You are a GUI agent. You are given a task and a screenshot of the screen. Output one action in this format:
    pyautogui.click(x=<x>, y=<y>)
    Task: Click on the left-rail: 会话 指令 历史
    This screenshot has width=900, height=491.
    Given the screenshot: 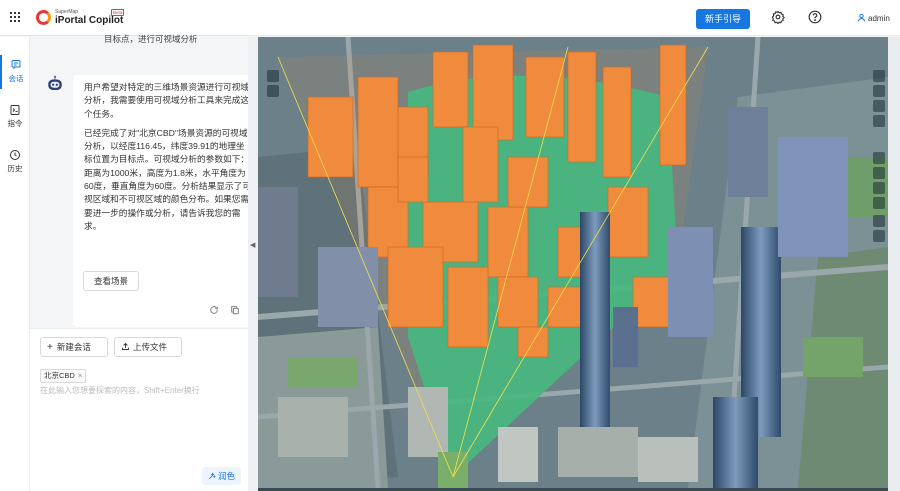 What is the action you would take?
    pyautogui.click(x=15, y=264)
    